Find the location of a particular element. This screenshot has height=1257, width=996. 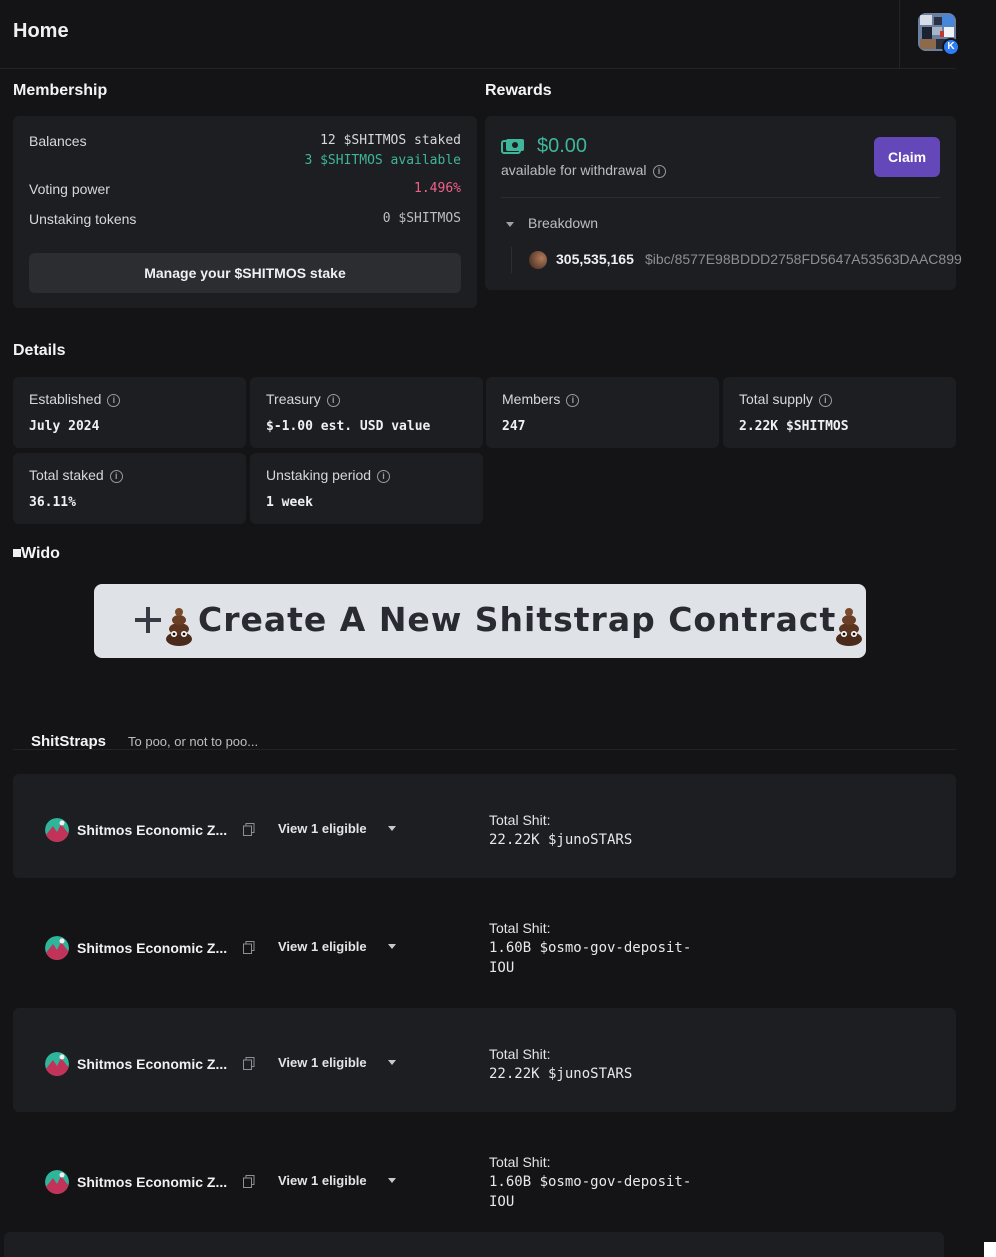

withdrawal-subtitle: available for withdrawal i is located at coordinates (583, 170).